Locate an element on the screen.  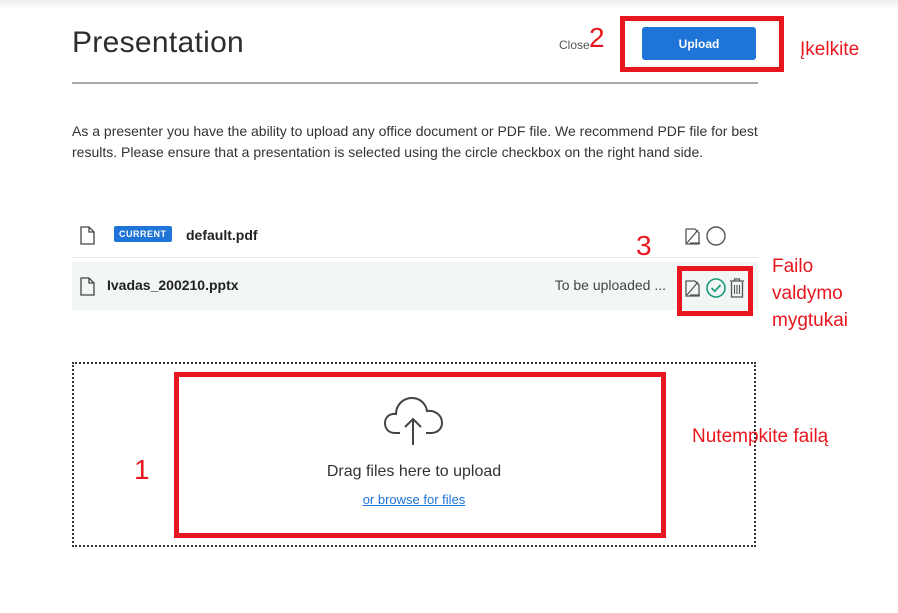
annotation-text-controls-3: mygtukai is located at coordinates (810, 320).